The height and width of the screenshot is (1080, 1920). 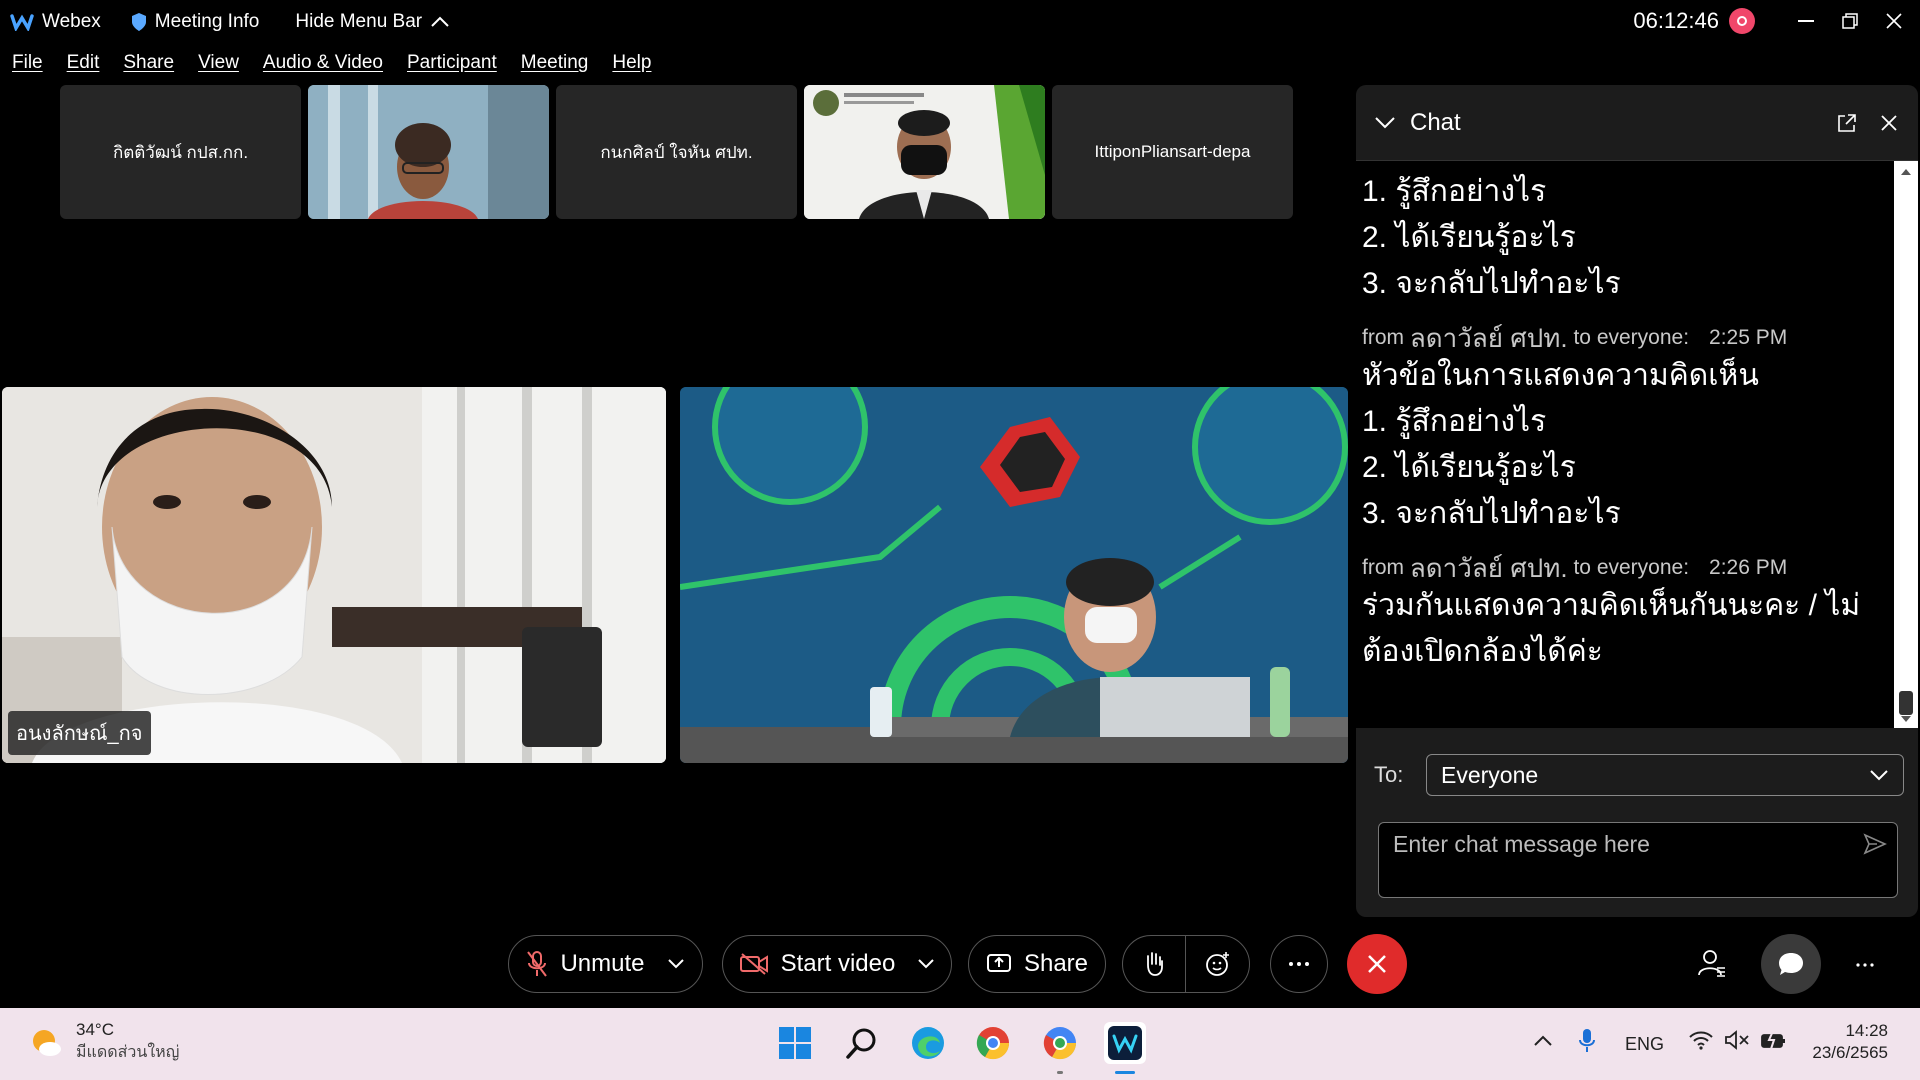 I want to click on start-video-button: Start video, so click(x=837, y=964).